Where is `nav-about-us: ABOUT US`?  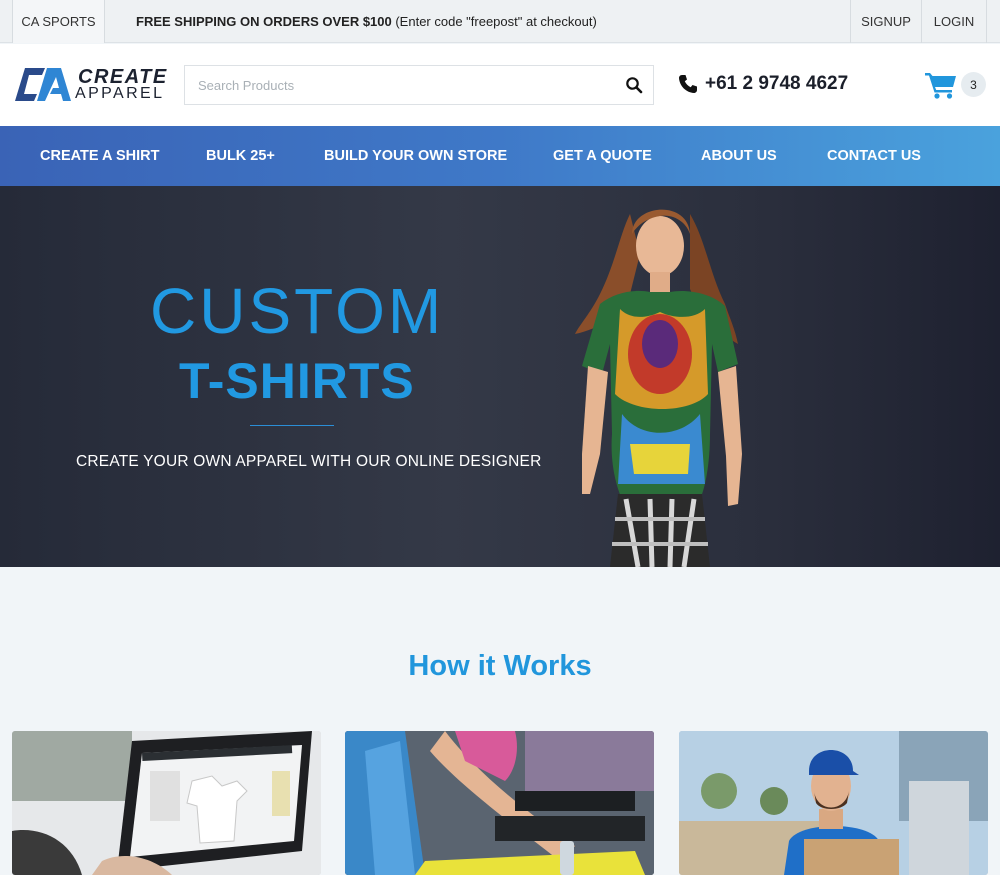
nav-about-us: ABOUT US is located at coordinates (739, 156).